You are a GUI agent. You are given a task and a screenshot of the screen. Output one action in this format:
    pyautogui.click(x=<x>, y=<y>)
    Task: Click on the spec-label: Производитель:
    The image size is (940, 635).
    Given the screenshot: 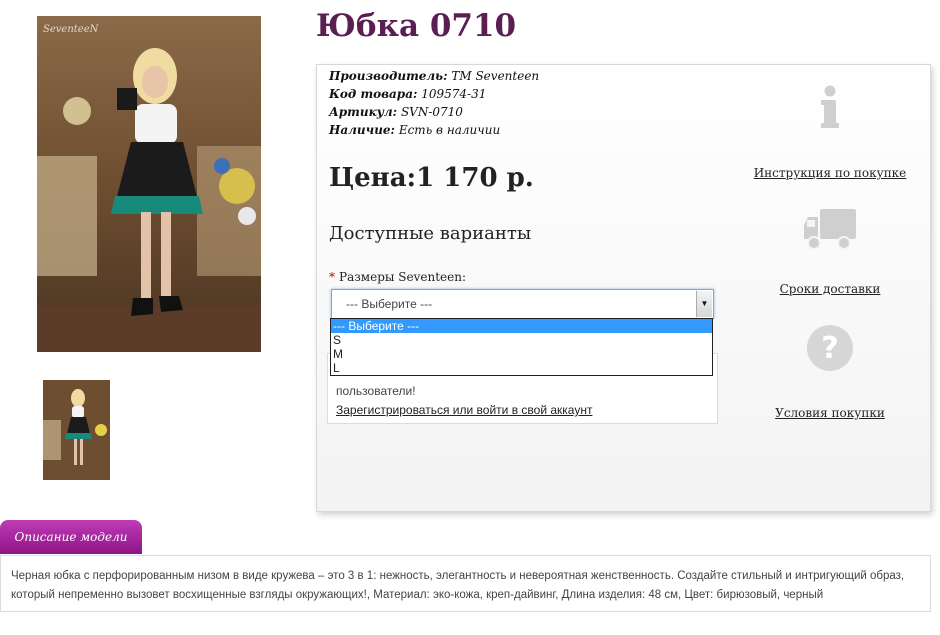 What is the action you would take?
    pyautogui.click(x=388, y=76)
    